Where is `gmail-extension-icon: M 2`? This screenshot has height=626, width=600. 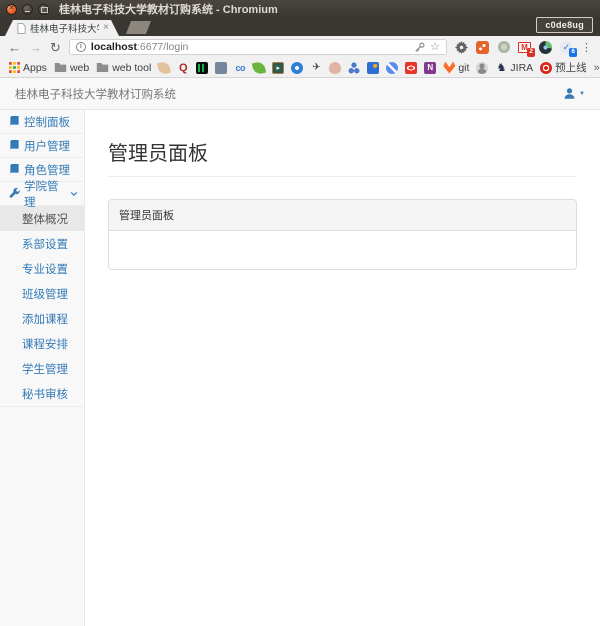
gmail-extension-icon: M 2 is located at coordinates (526, 49).